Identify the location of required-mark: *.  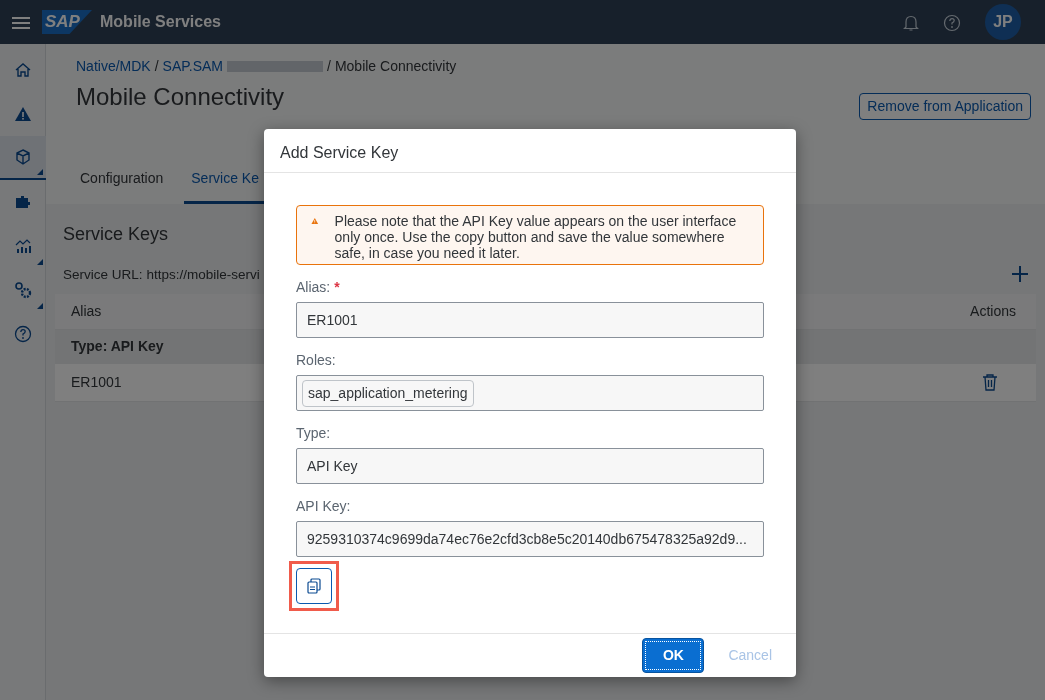
(337, 287).